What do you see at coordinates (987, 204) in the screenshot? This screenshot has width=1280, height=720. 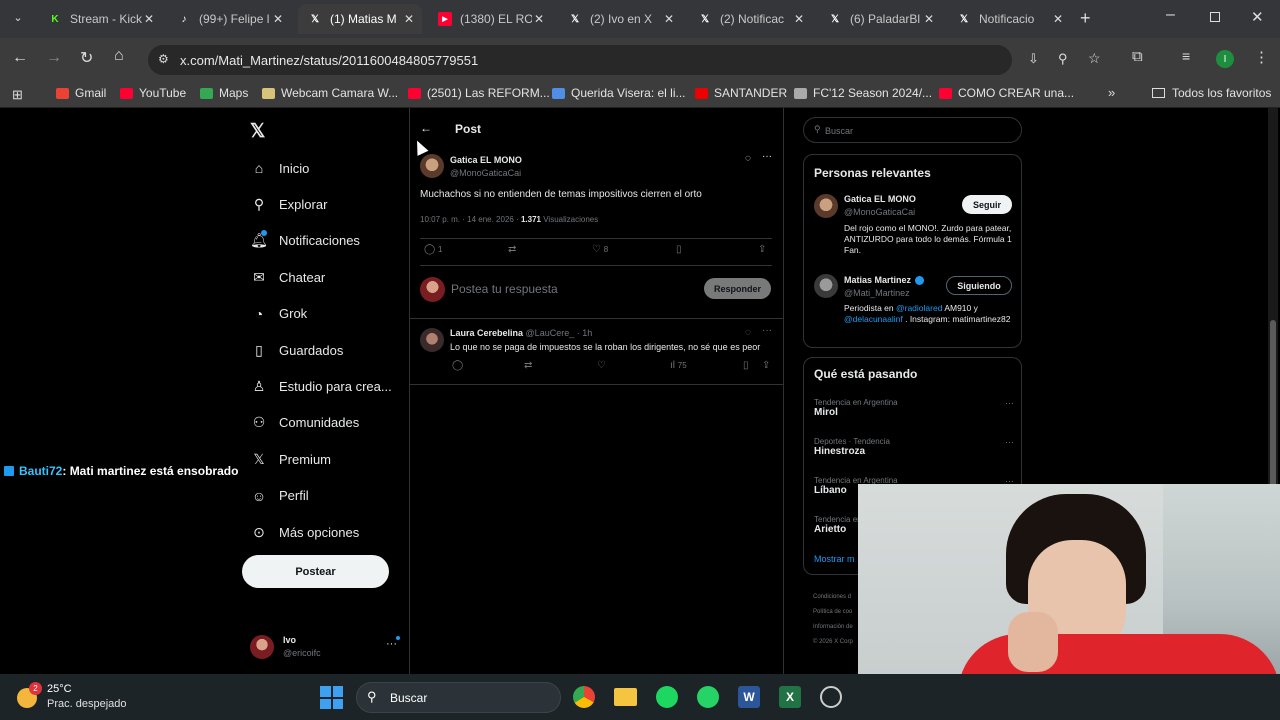 I see `follow-button: Seguir` at bounding box center [987, 204].